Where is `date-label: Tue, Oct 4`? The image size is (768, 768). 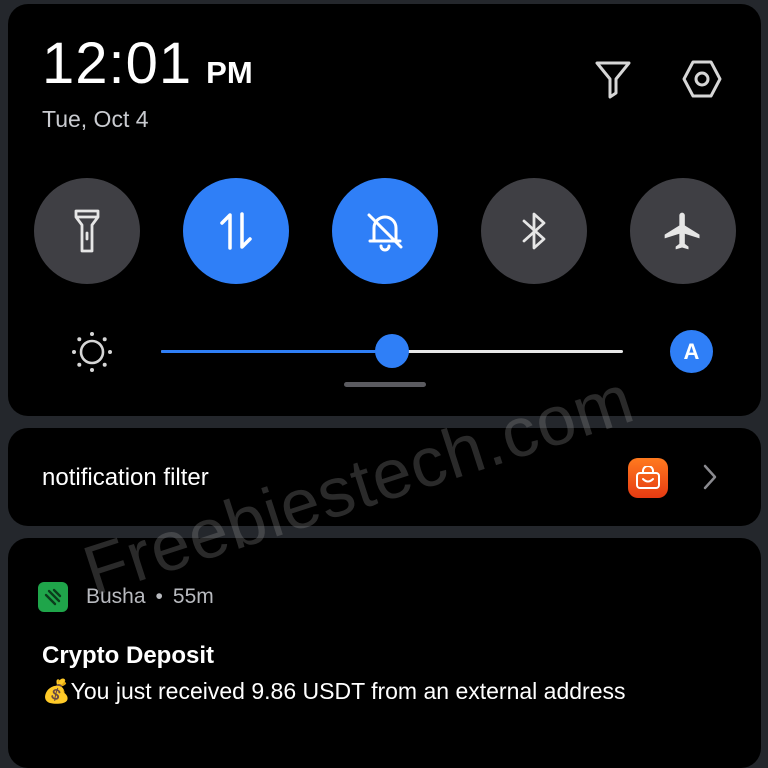 date-label: Tue, Oct 4 is located at coordinates (95, 119).